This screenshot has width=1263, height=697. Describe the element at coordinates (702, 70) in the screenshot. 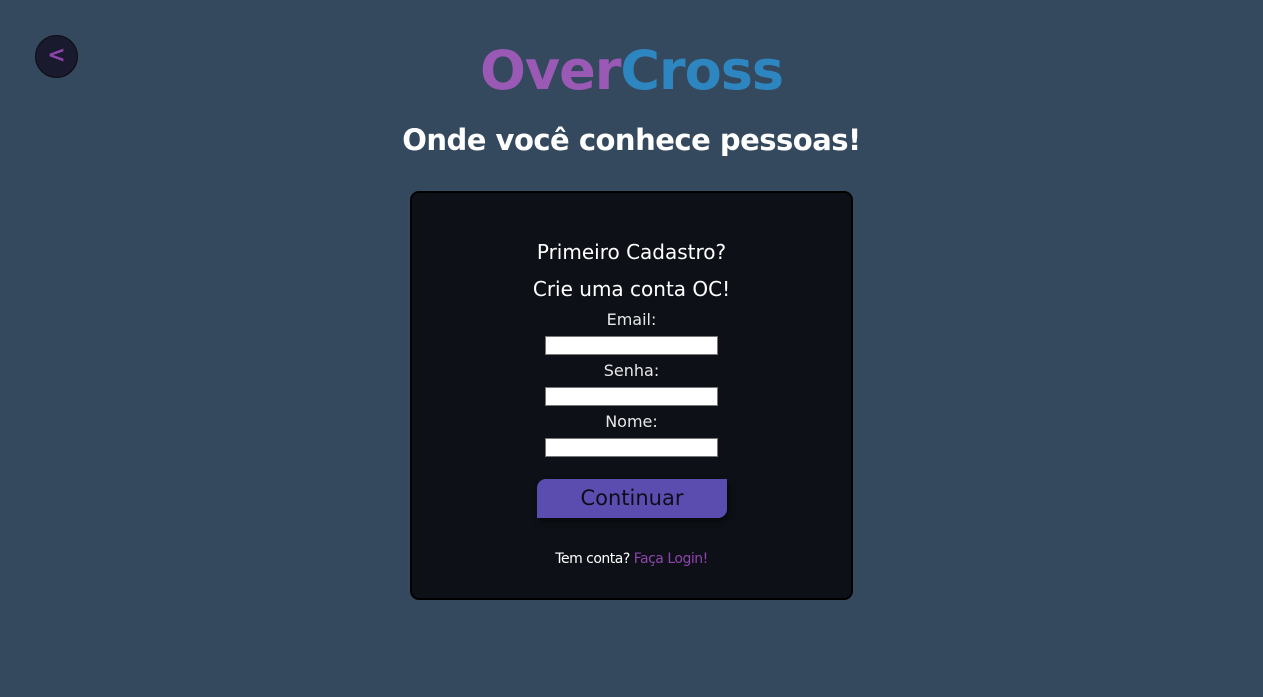

I see `logo-part-cross: Cross` at that location.